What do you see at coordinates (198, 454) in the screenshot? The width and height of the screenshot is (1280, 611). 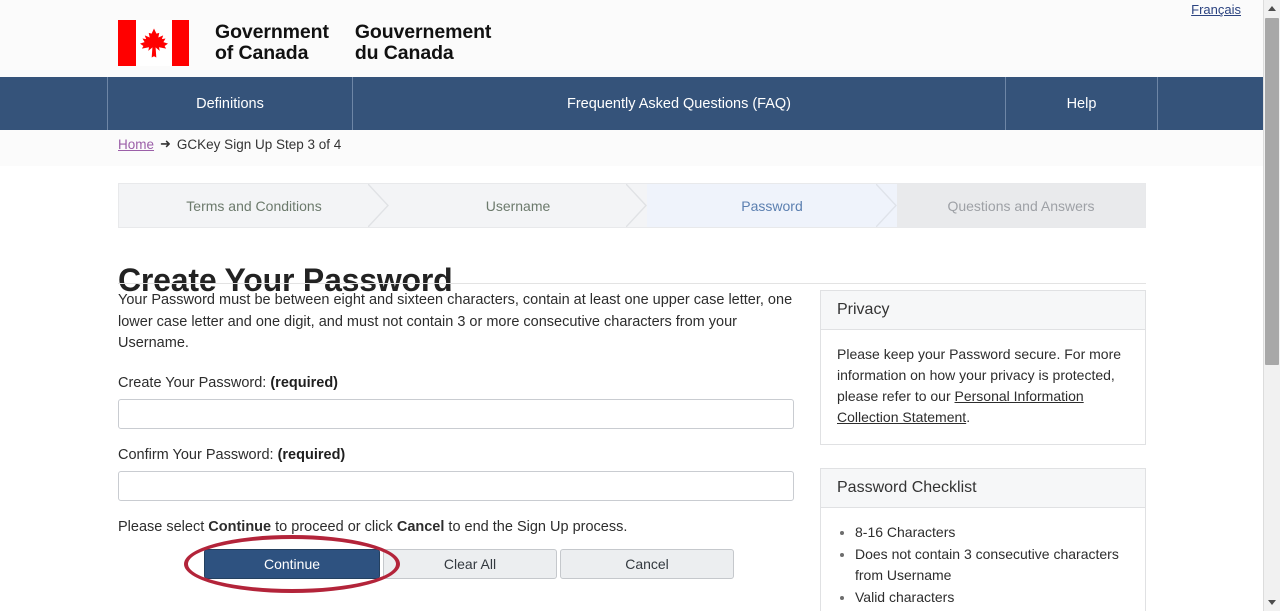 I see `confirm-password-label-text: Confirm Your Password:` at bounding box center [198, 454].